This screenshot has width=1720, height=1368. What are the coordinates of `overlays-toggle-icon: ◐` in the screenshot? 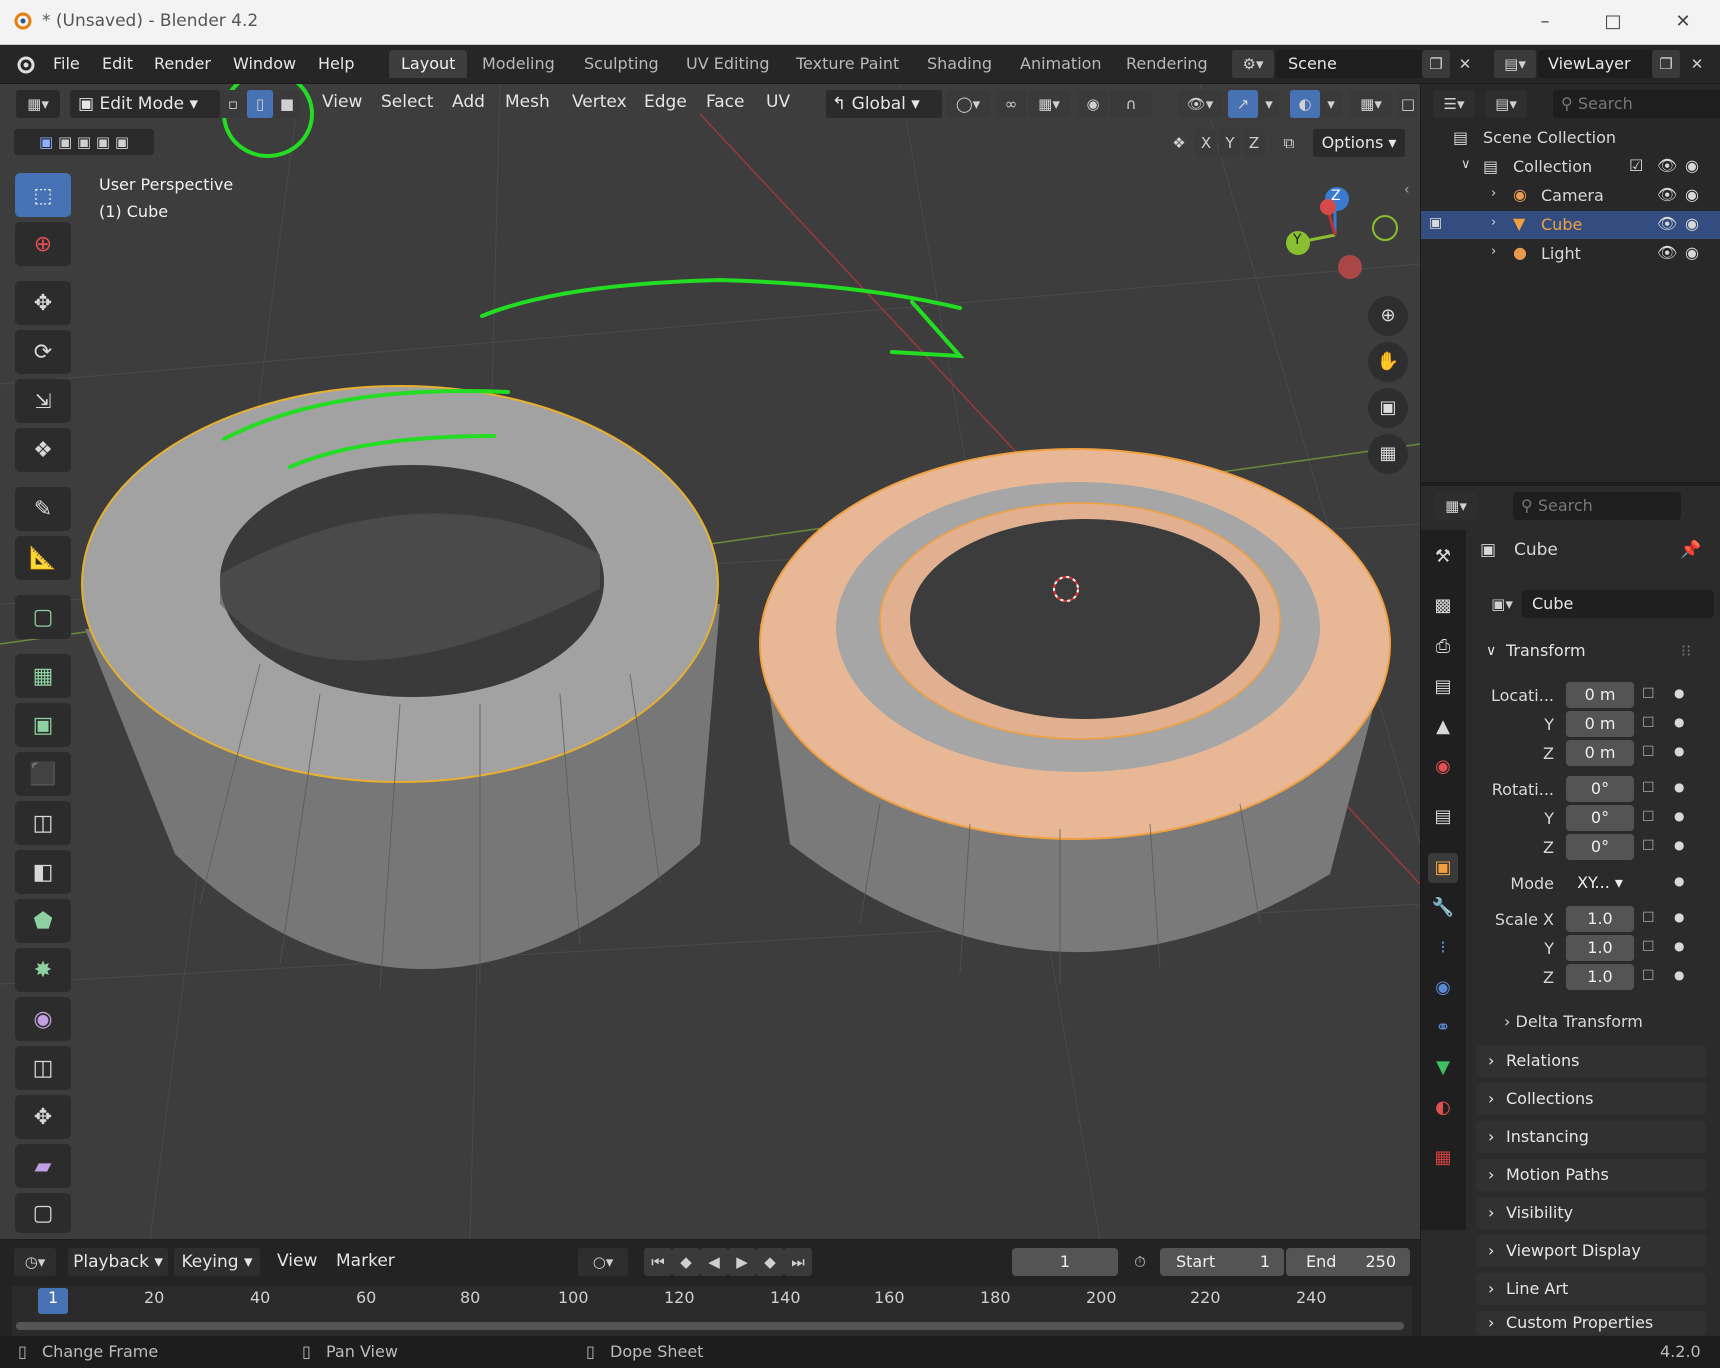 It's located at (1305, 104).